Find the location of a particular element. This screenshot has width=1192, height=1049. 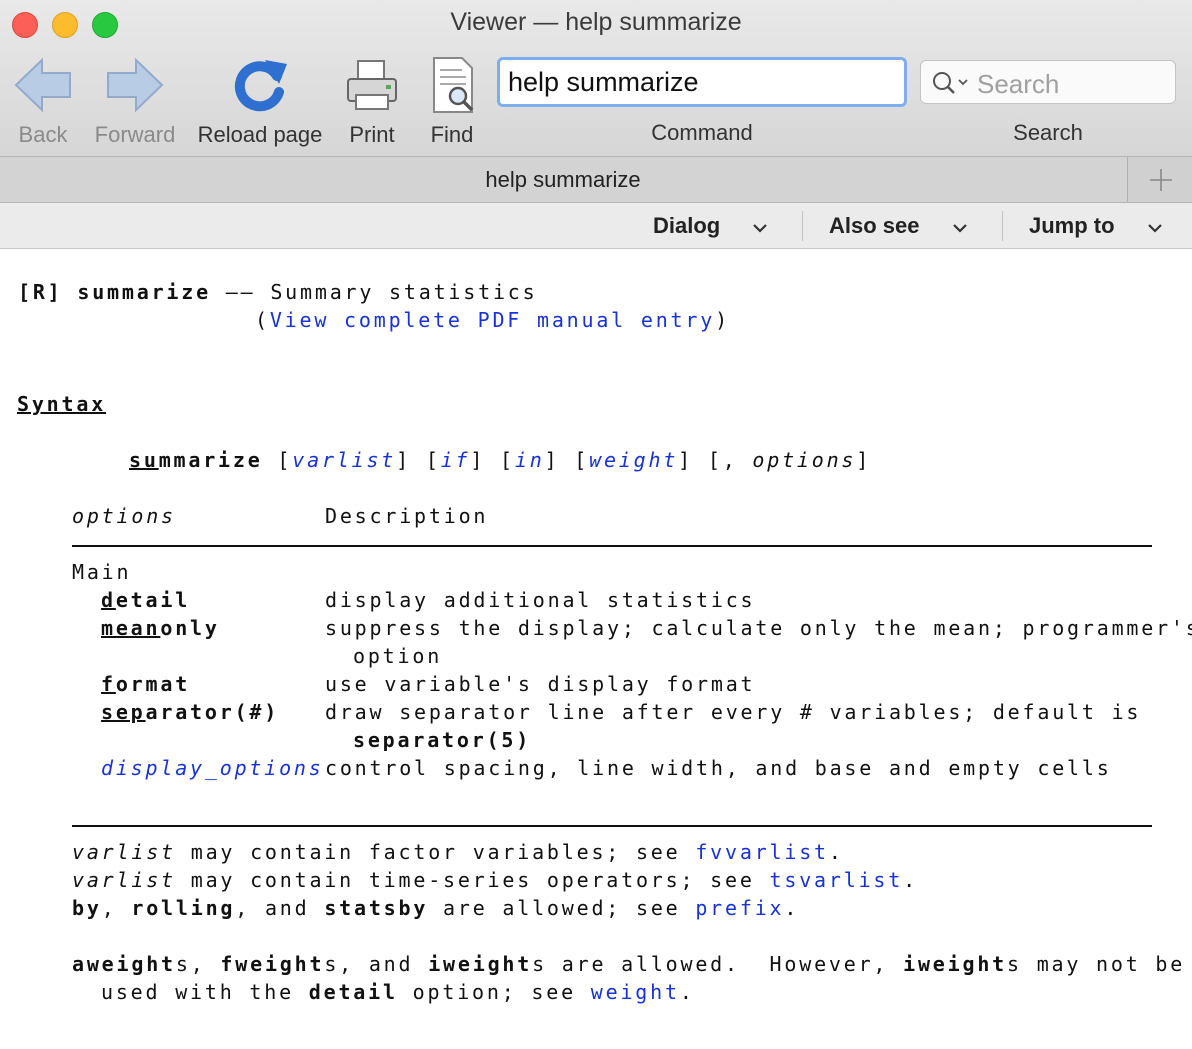

option-description: display additional statistics is located at coordinates (540, 600).